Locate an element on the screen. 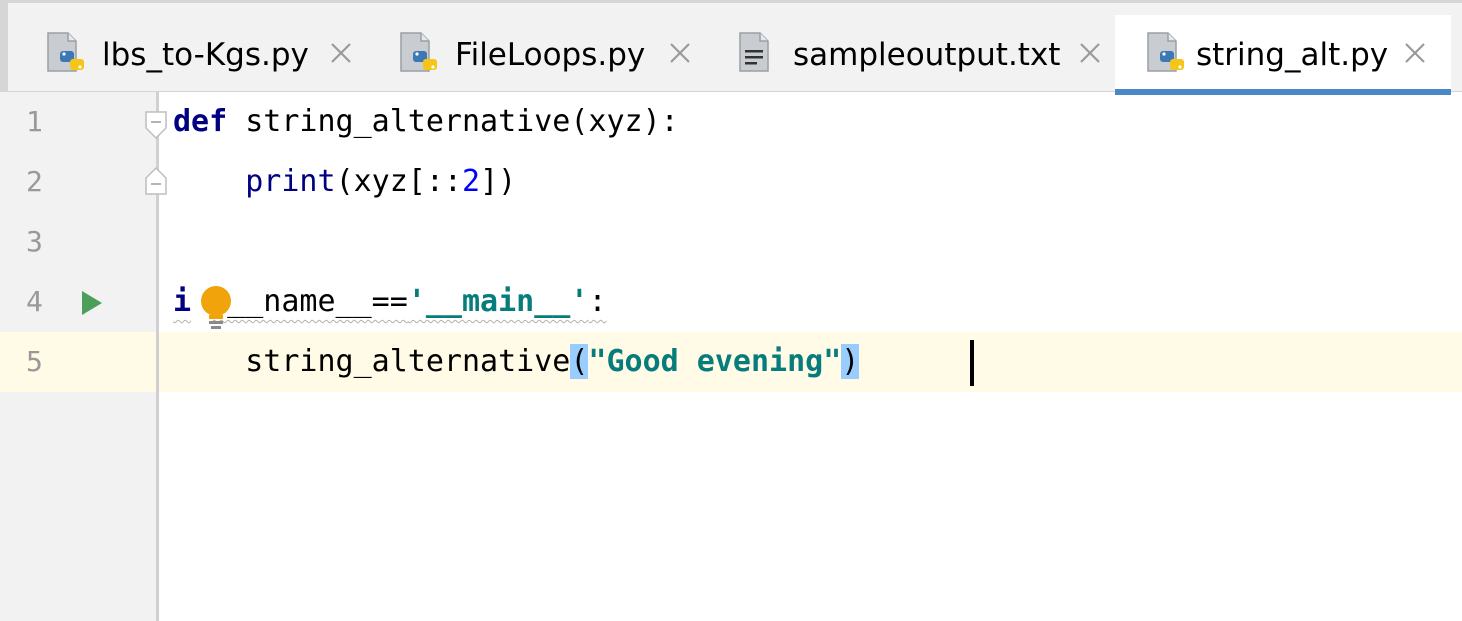 This screenshot has width=1462, height=621. tab-string-alt: string_alt.py is located at coordinates (1283, 55).